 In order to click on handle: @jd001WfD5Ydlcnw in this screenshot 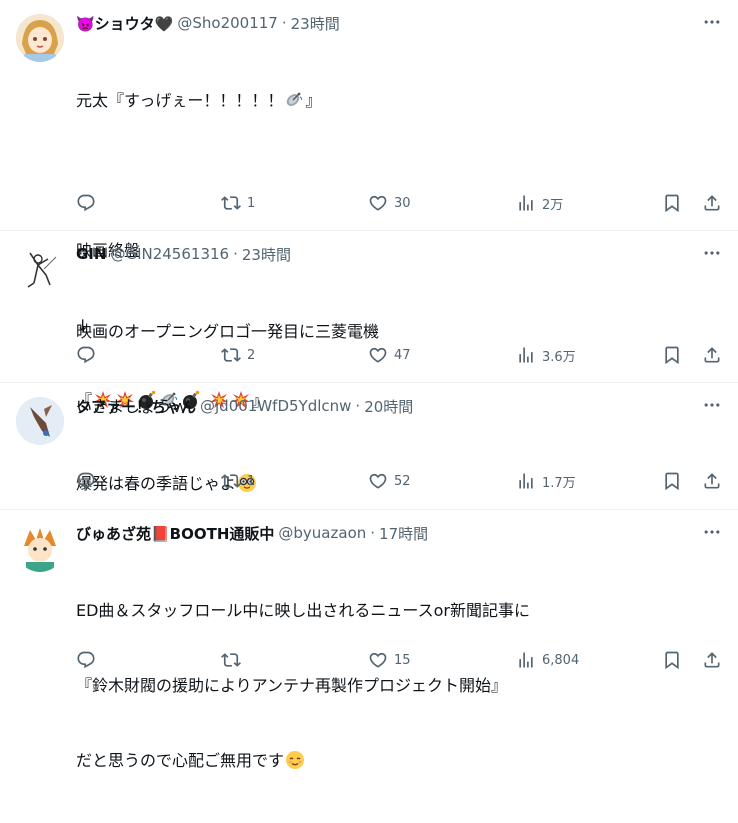, I will do `click(275, 406)`.